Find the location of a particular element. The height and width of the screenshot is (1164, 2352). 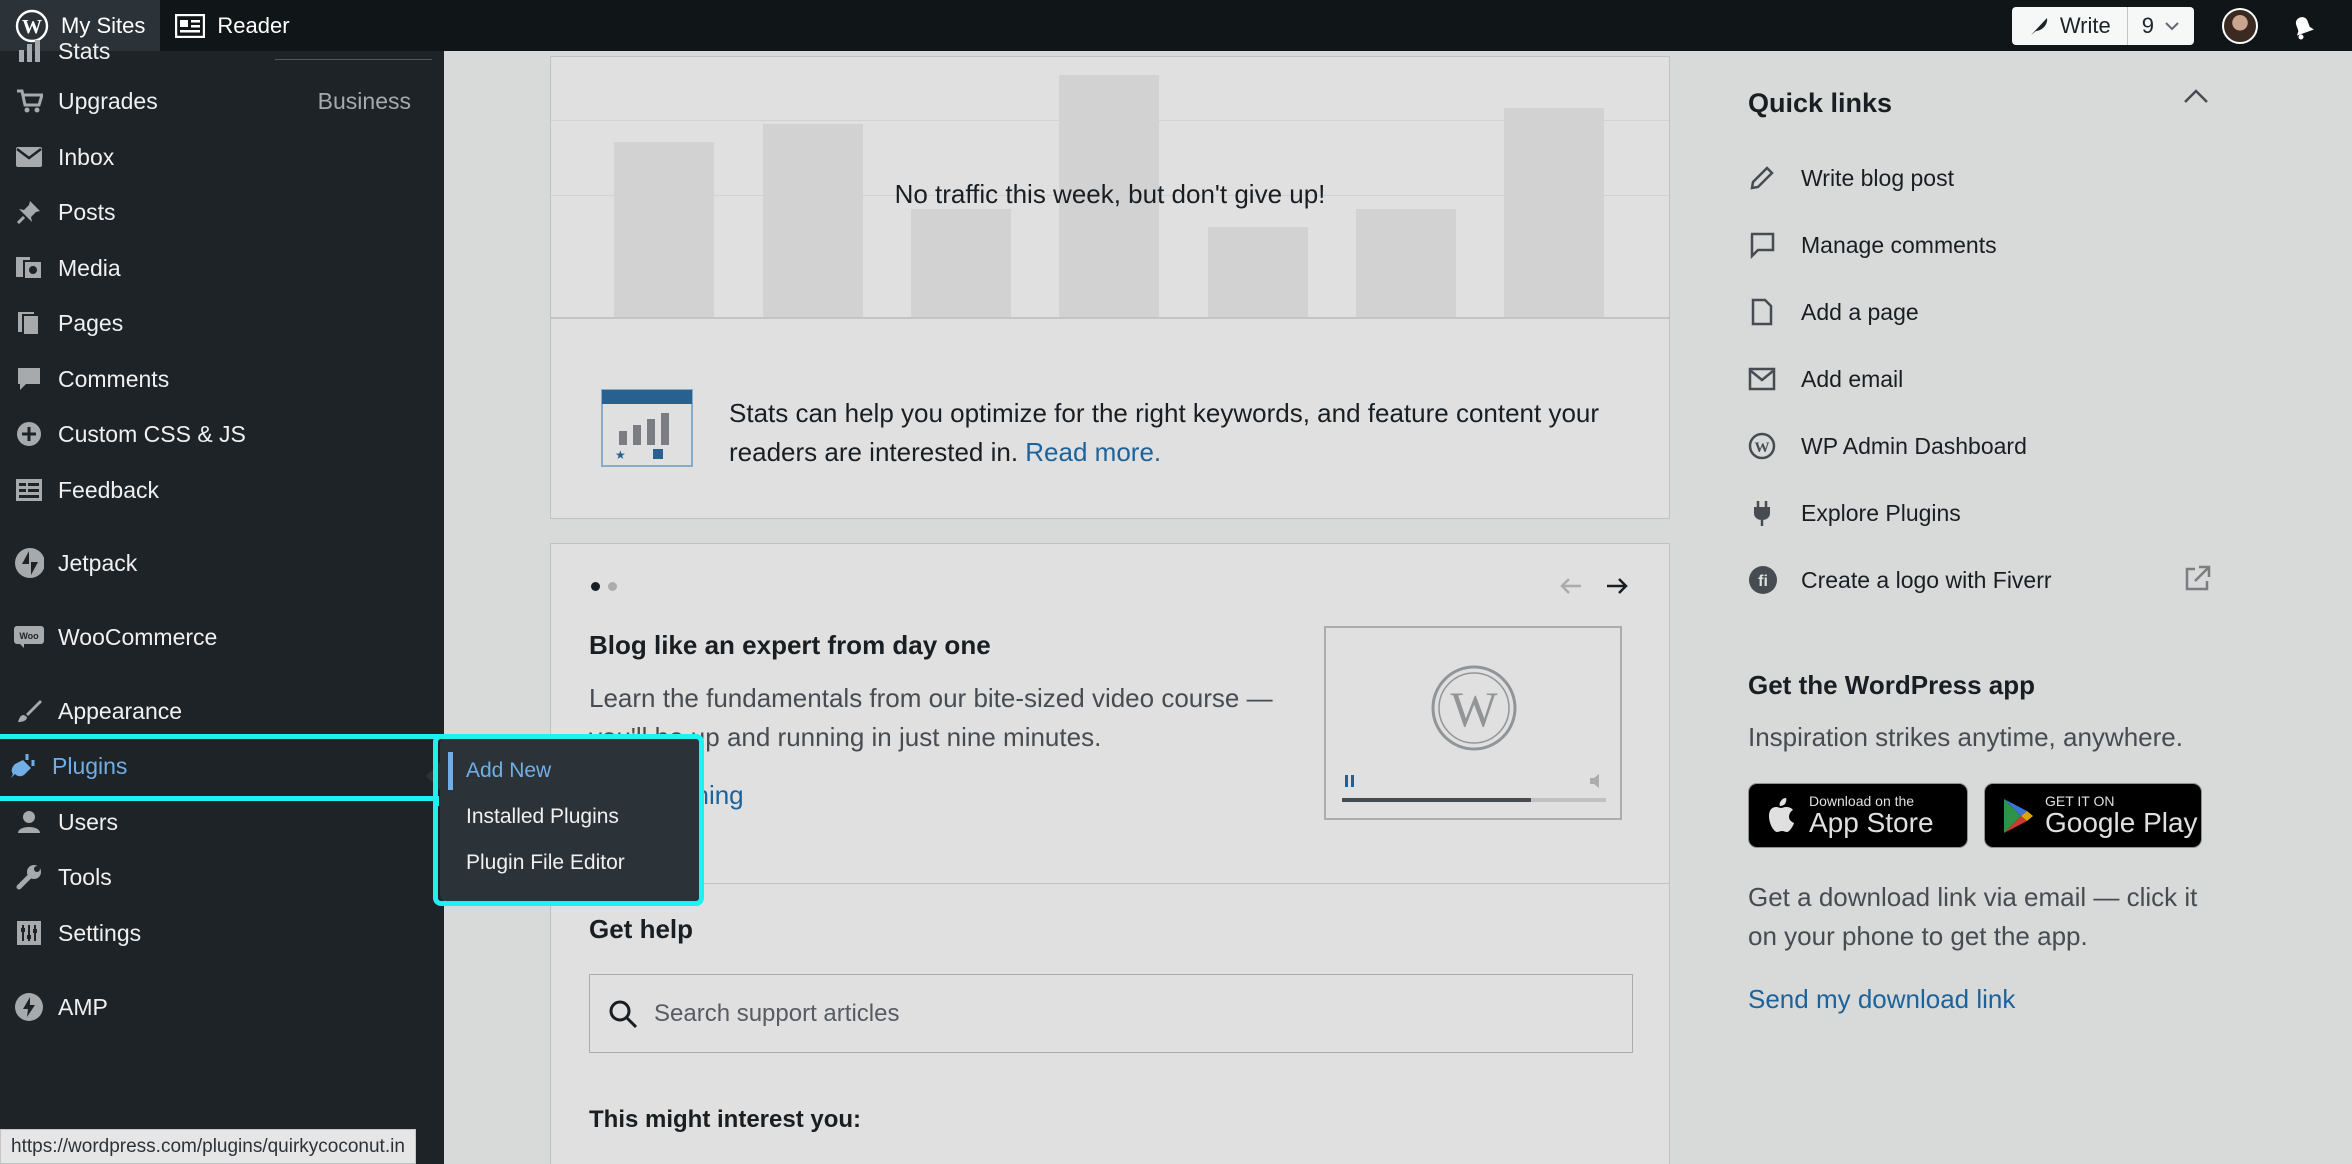

stats-illustration-icon: ★ is located at coordinates (647, 429).